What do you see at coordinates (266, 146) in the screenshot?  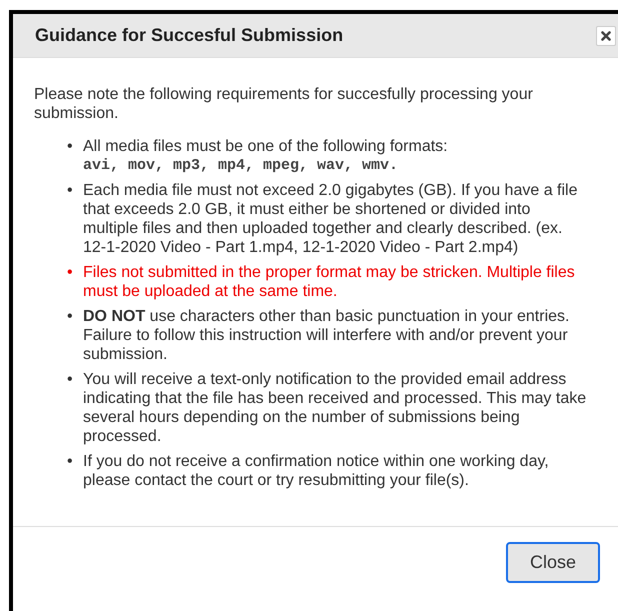 I see `requirement-text: All media files must be one of the following formats:` at bounding box center [266, 146].